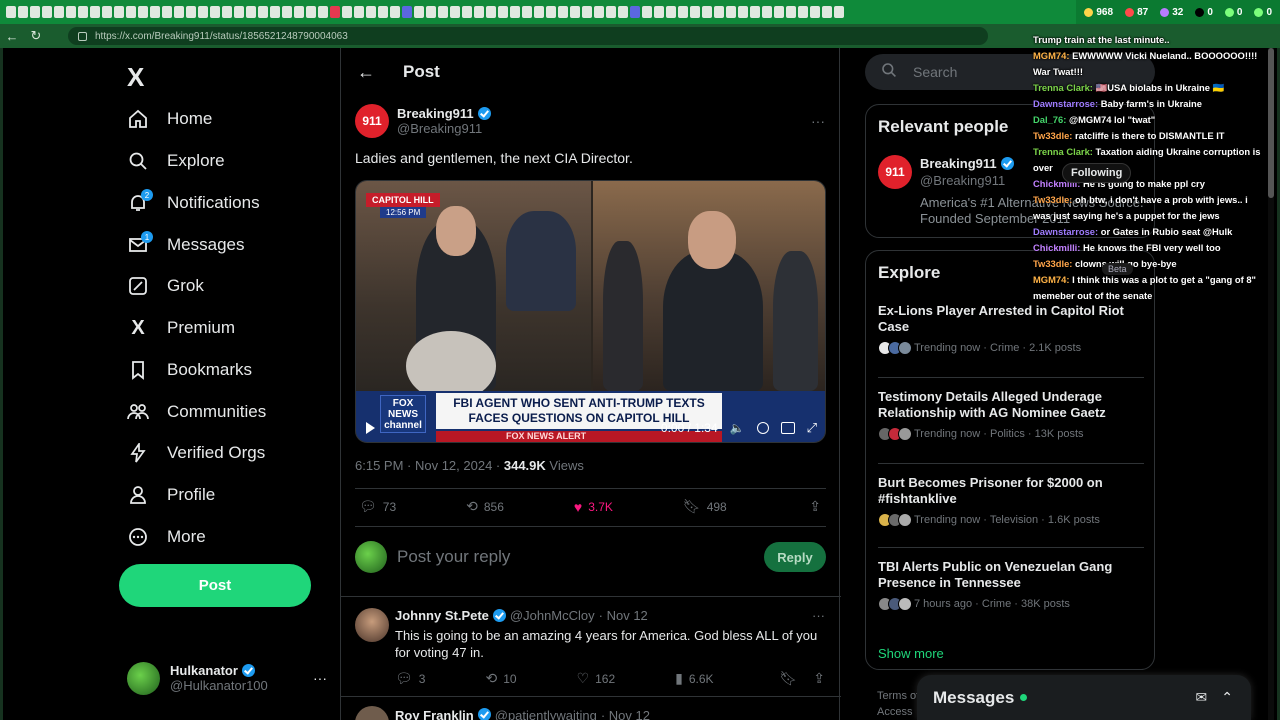 This screenshot has height=720, width=1280. I want to click on show-more-link: Show more, so click(911, 653).